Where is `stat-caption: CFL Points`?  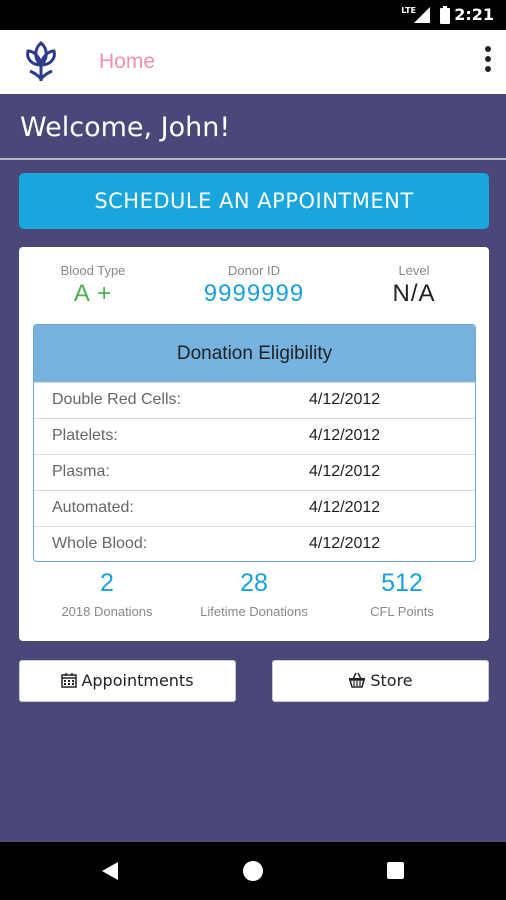
stat-caption: CFL Points is located at coordinates (402, 611).